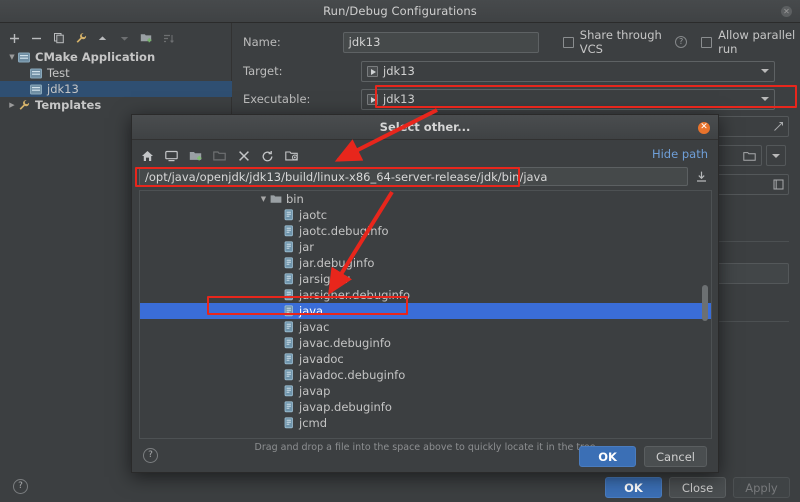  What do you see at coordinates (124, 38) in the screenshot?
I see `move-down-button` at bounding box center [124, 38].